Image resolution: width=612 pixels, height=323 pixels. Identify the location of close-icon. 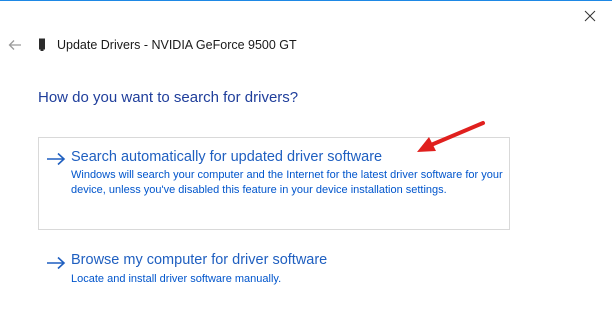
(590, 16).